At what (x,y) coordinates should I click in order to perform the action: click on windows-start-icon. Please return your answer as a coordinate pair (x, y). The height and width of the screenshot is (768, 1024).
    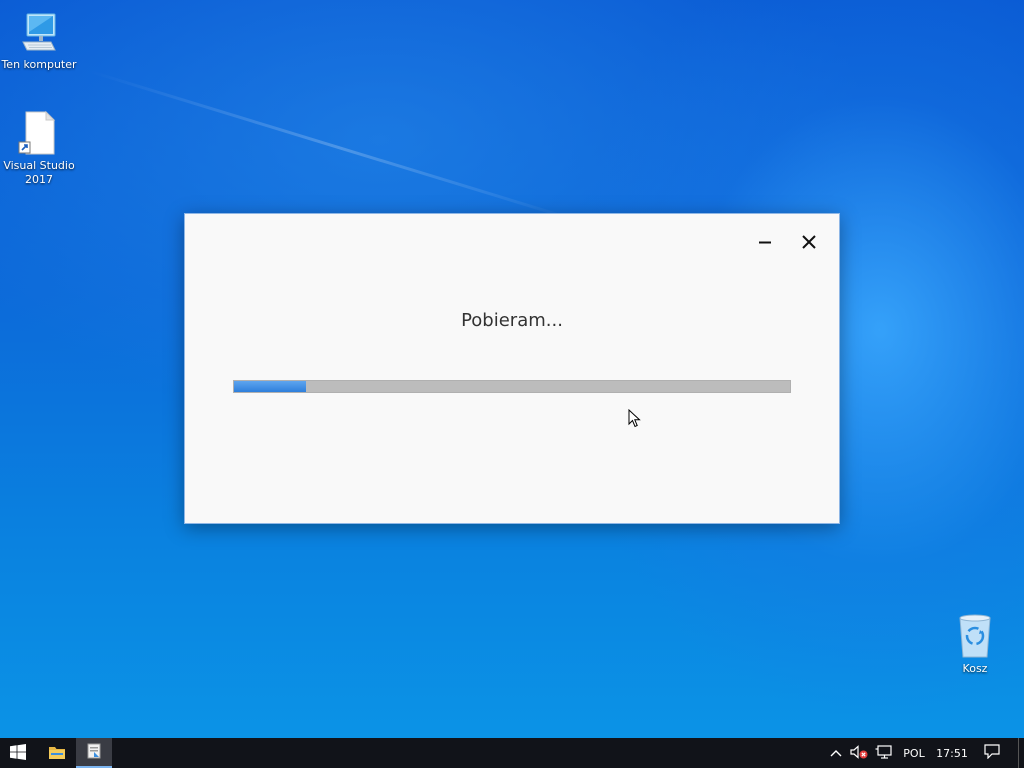
    Looking at the image, I should click on (18, 753).